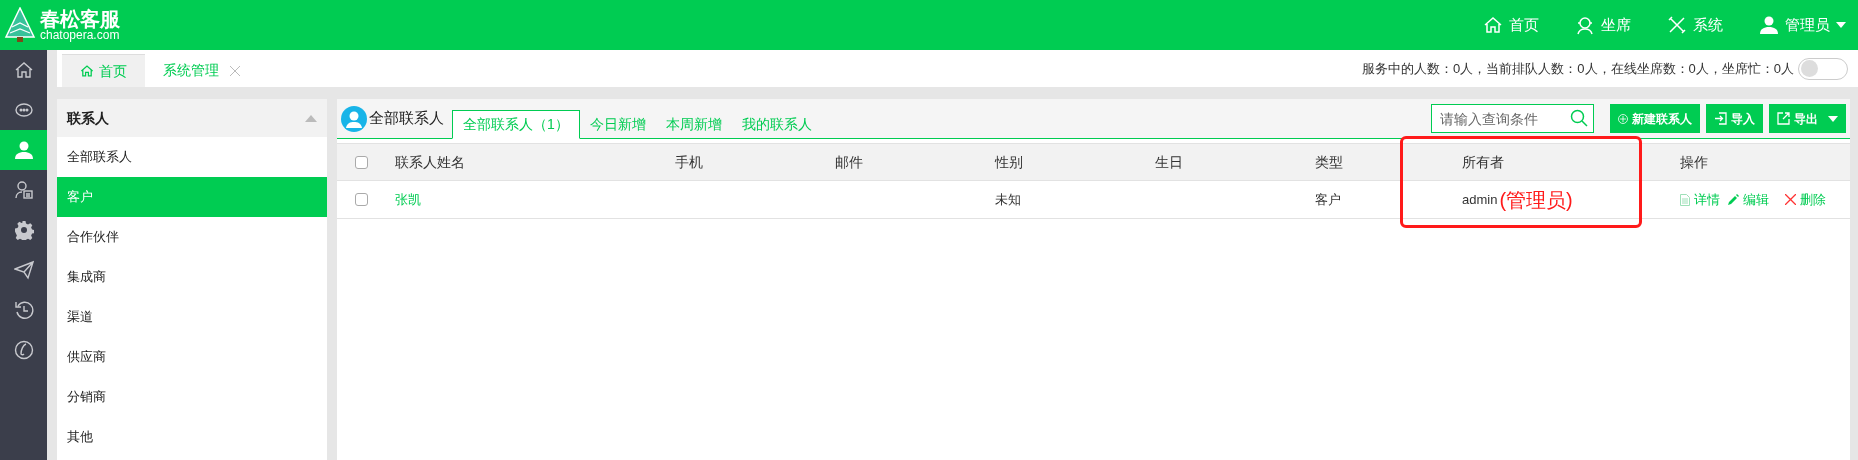 This screenshot has height=460, width=1858. Describe the element at coordinates (1008, 162) in the screenshot. I see `column-header: 性别` at that location.